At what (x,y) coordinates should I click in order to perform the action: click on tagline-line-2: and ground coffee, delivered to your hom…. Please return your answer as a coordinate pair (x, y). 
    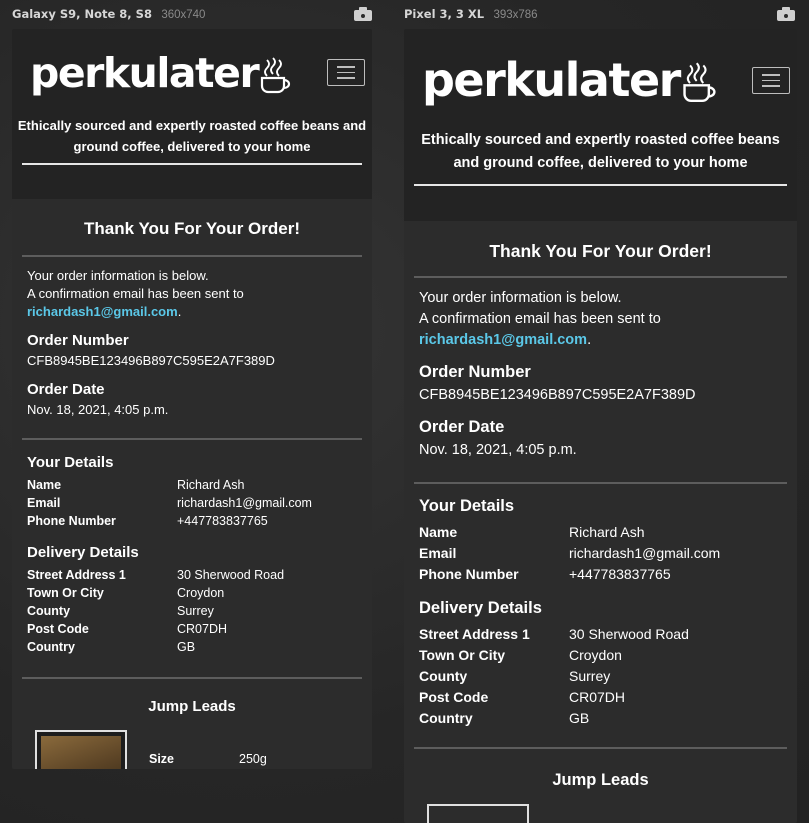
    Looking at the image, I should click on (600, 163).